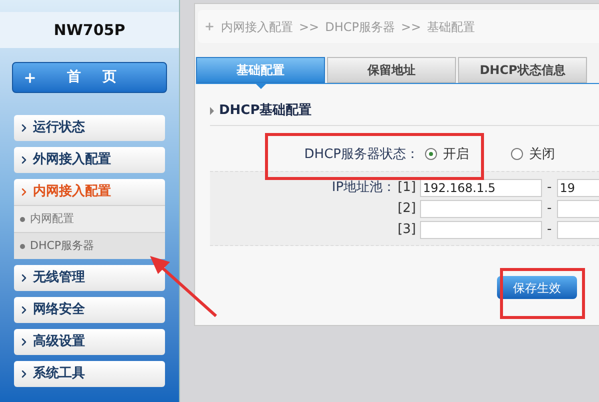  What do you see at coordinates (89, 128) in the screenshot?
I see `menu-item: 运行状态` at bounding box center [89, 128].